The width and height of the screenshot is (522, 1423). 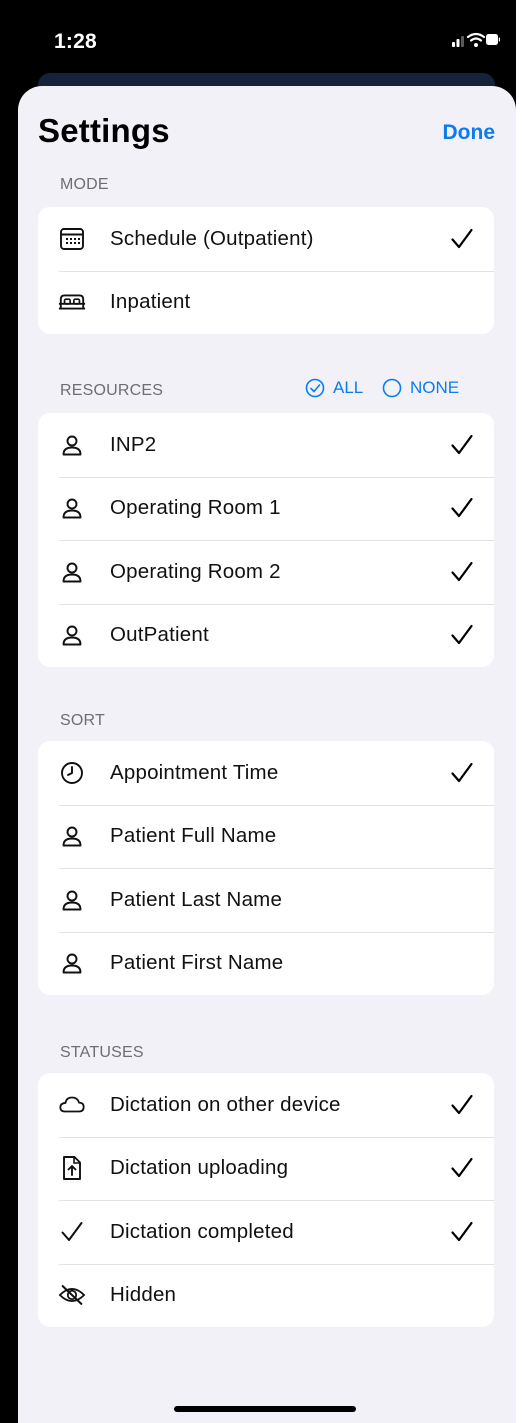 What do you see at coordinates (159, 635) in the screenshot?
I see `resource-item-label: OutPatient` at bounding box center [159, 635].